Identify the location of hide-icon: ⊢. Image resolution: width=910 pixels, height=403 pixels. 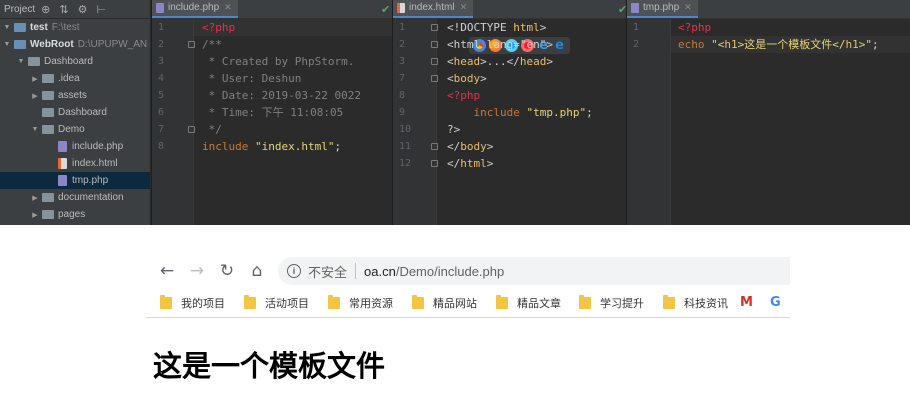
(101, 9).